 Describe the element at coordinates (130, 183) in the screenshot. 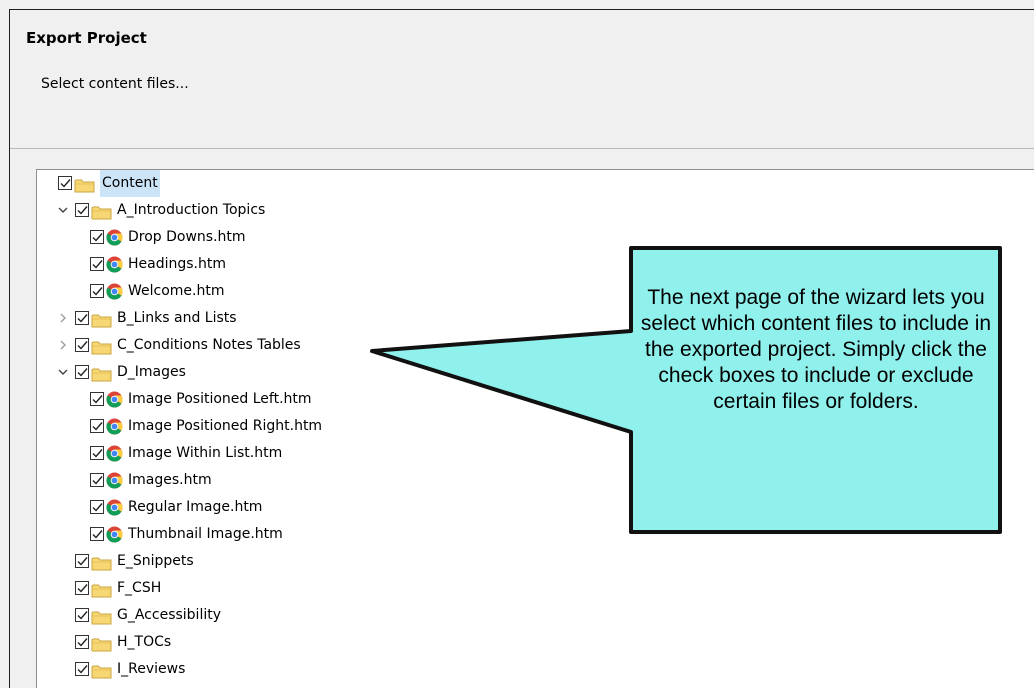

I see `tree-item-label: Content` at that location.